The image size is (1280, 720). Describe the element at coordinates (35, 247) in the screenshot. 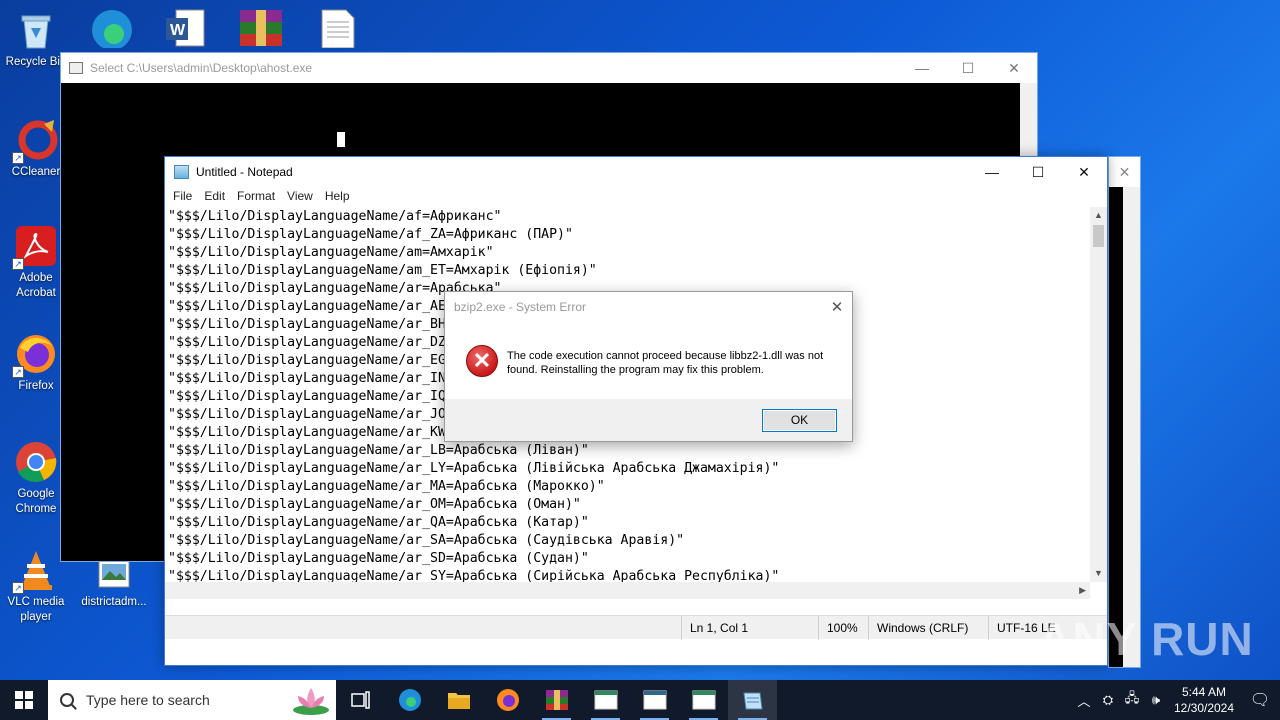

I see `acrobat-icon: ↗` at that location.